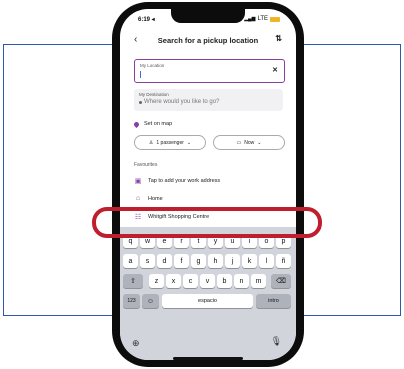 The image size is (404, 369). I want to click on key: n, so click(241, 281).